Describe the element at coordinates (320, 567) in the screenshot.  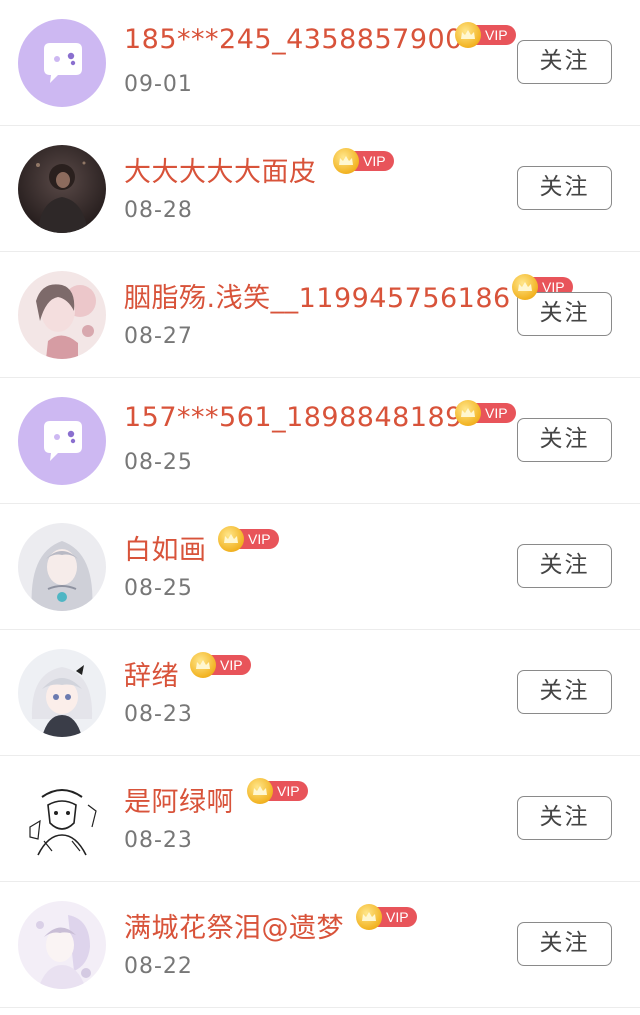
I see `list-item: 白如画 VIP 08-25 关注` at that location.